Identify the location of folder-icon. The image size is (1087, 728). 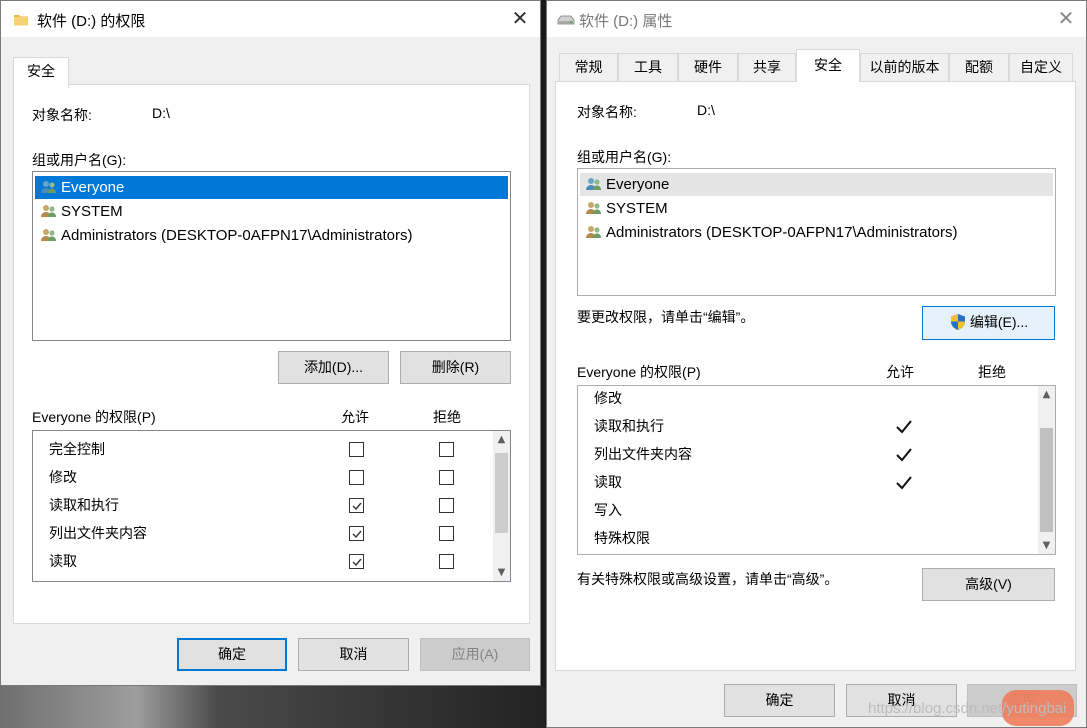
(21, 19).